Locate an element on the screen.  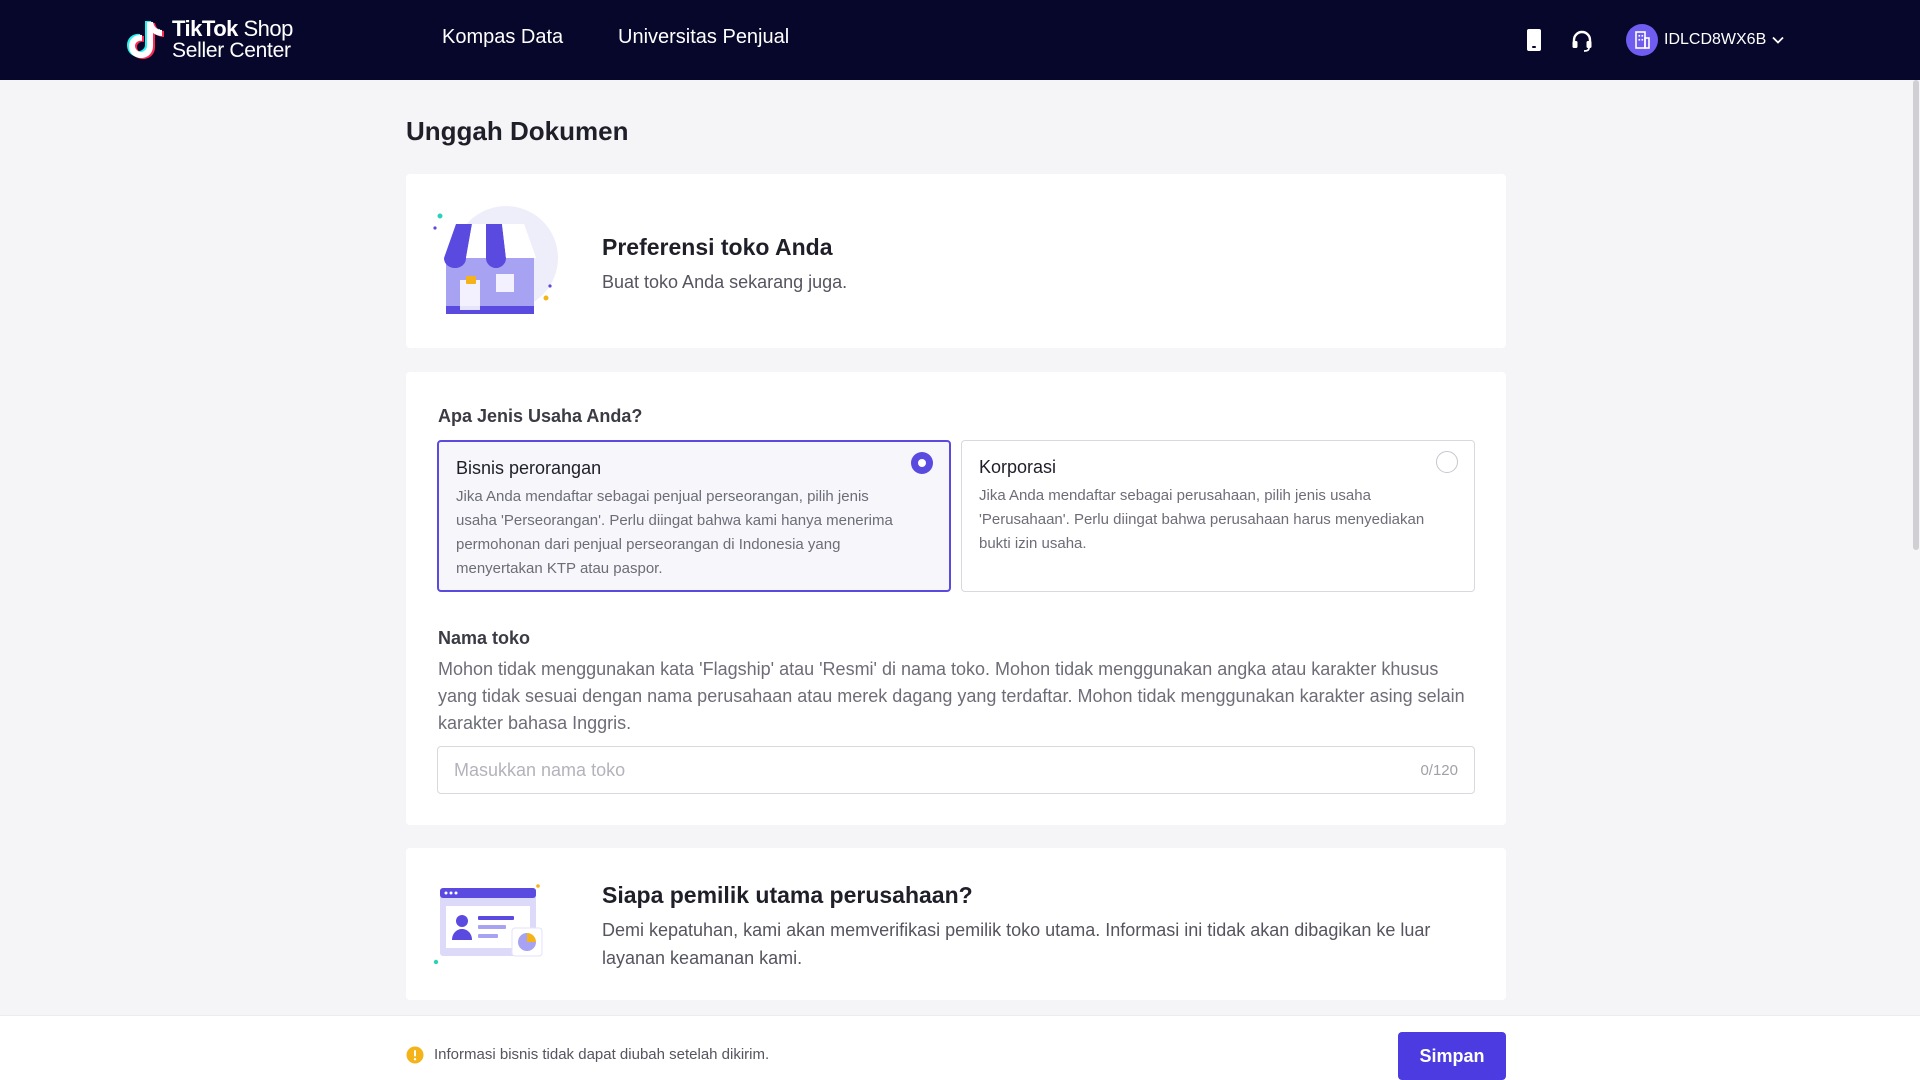
headset-icon is located at coordinates (1582, 40).